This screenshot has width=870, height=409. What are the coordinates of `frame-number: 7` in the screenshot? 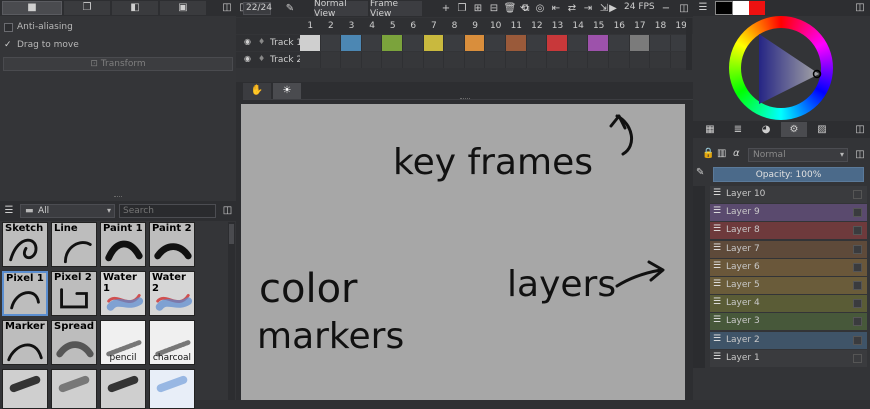 It's located at (434, 26).